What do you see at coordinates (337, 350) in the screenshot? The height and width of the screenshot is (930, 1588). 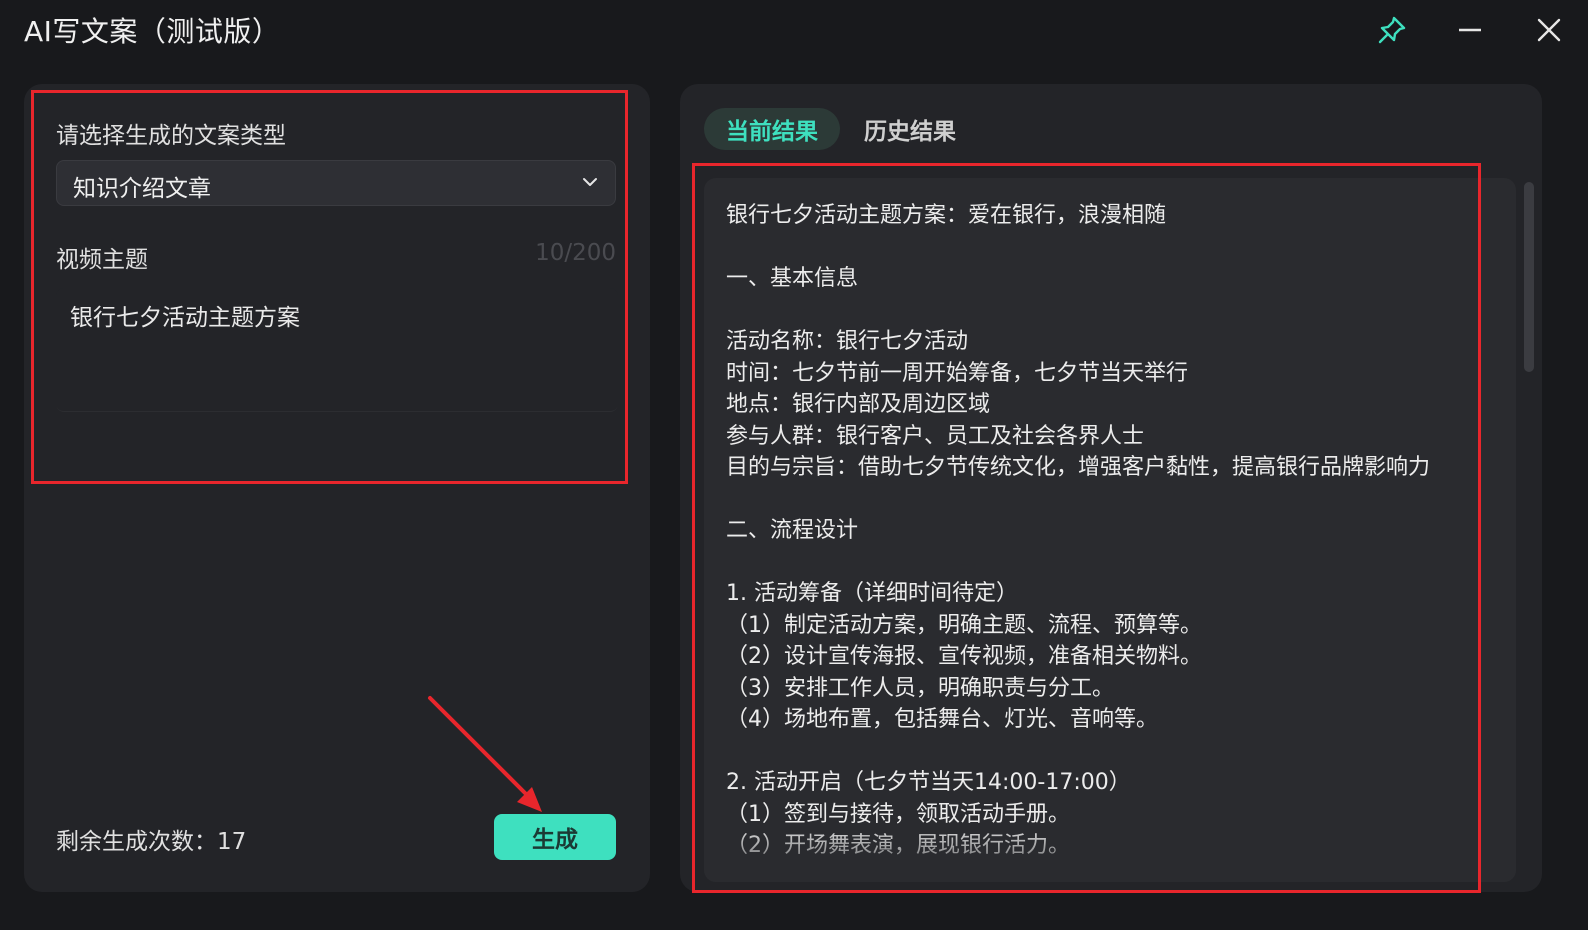 I see `topic-input: 银行七夕活动主题方案` at bounding box center [337, 350].